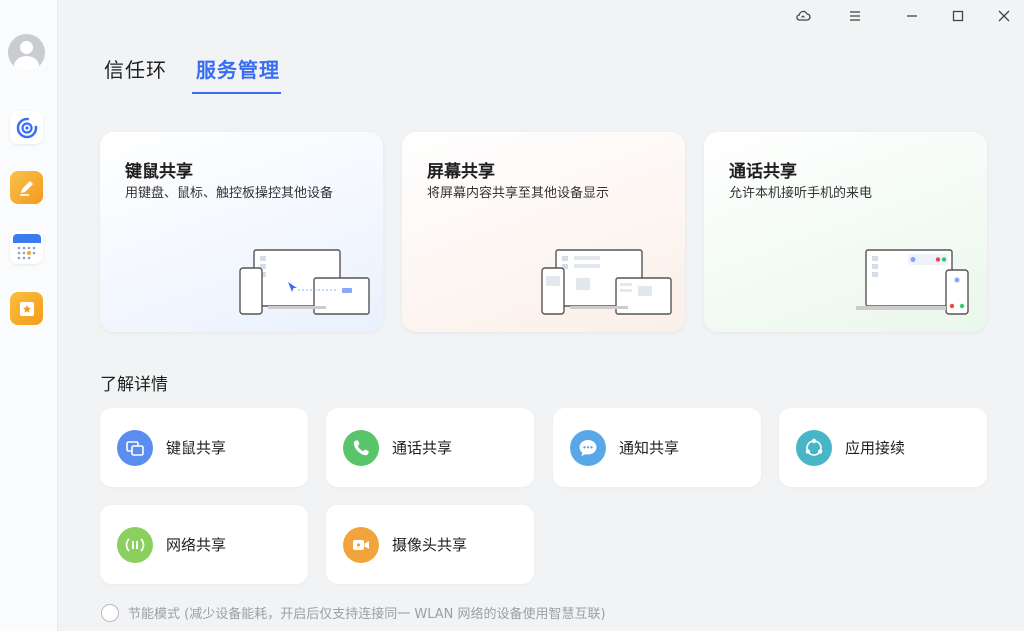 This screenshot has width=1024, height=631. What do you see at coordinates (135, 68) in the screenshot?
I see `tab-trust-ring: 信任环` at bounding box center [135, 68].